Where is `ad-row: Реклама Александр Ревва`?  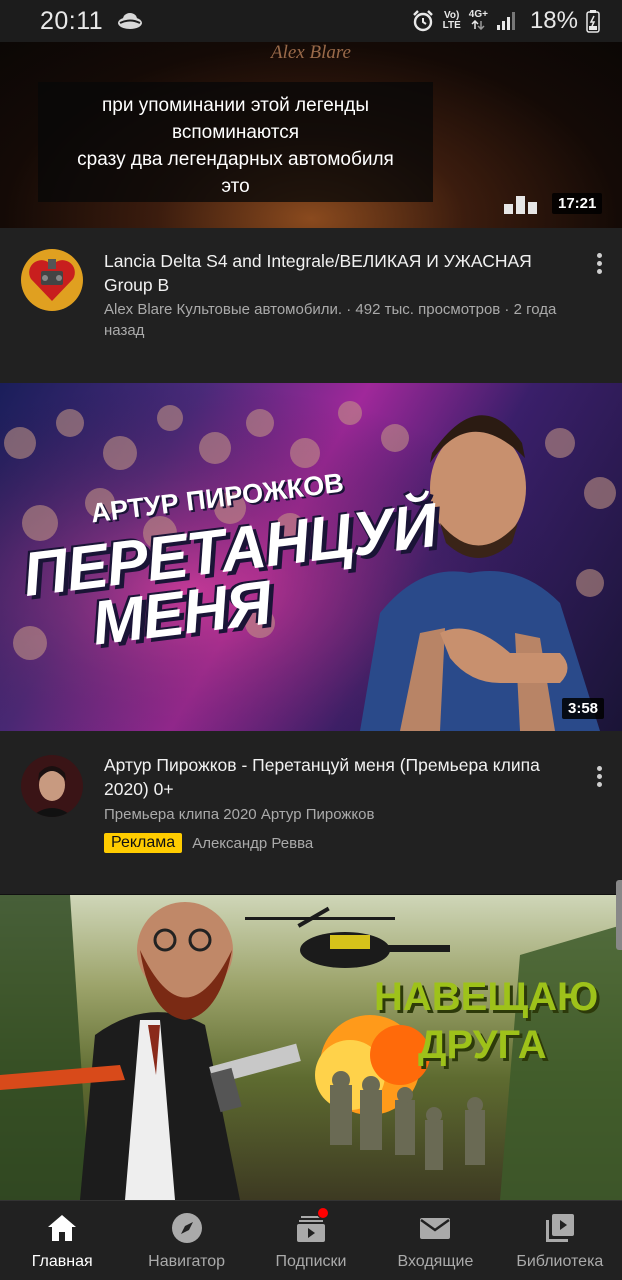 ad-row: Реклама Александр Ревва is located at coordinates (208, 843).